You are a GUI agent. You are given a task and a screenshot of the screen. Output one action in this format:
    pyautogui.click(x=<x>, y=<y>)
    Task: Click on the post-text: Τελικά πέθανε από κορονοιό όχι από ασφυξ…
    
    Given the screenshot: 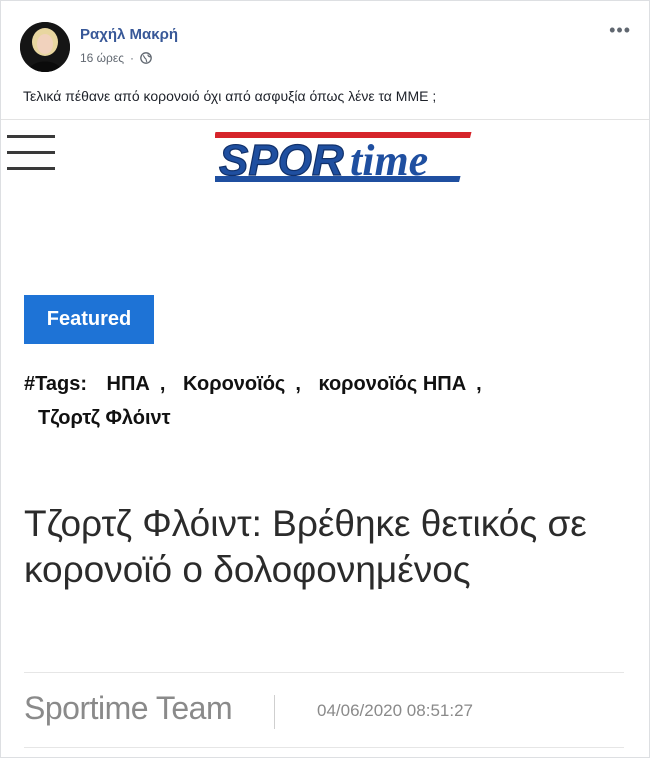 What is the action you would take?
    pyautogui.click(x=230, y=96)
    